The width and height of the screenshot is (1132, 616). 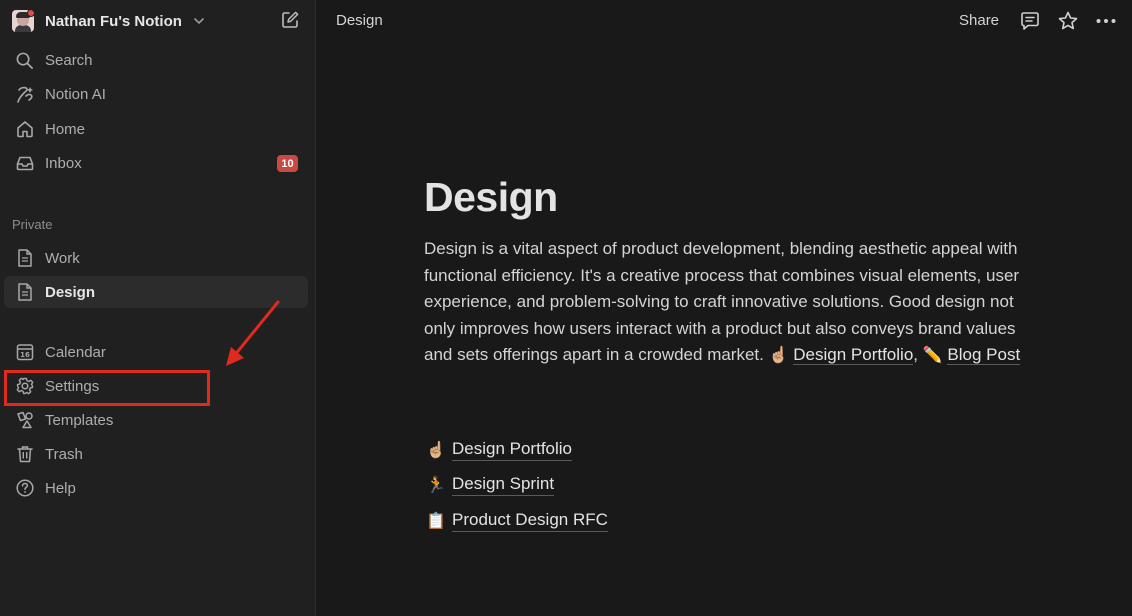 I want to click on sub-page-label: Design Sprint, so click(x=503, y=484).